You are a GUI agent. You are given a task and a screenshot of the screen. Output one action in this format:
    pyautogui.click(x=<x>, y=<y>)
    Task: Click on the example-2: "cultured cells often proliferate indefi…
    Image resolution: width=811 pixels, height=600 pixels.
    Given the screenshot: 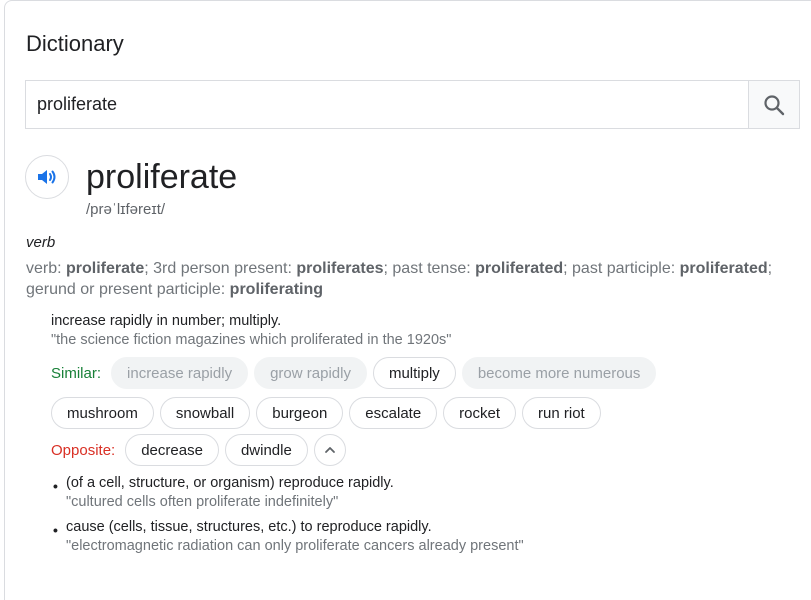 What is the action you would take?
    pyautogui.click(x=202, y=502)
    